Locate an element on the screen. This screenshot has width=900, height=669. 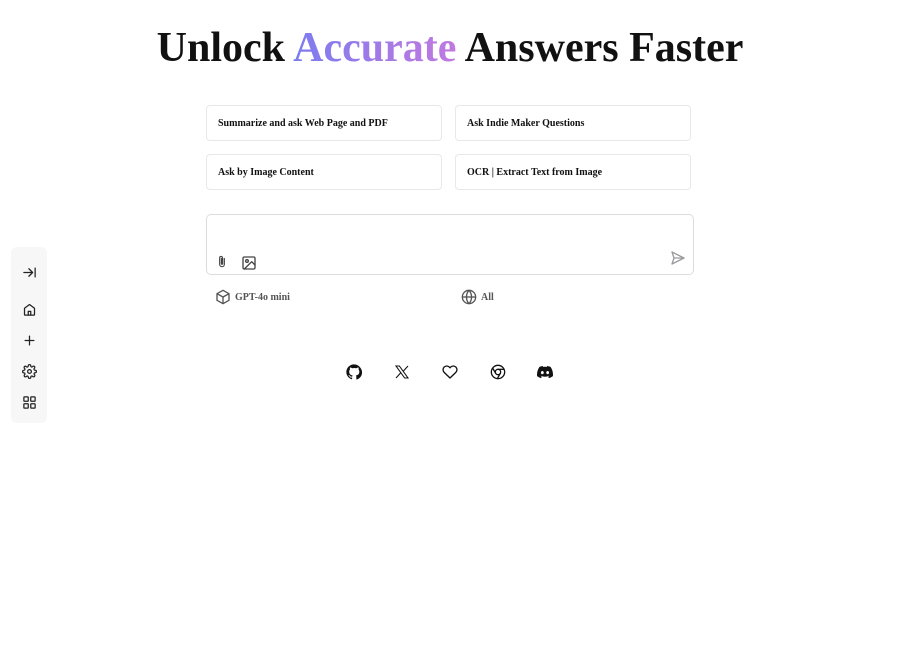
title-prefix: Unlock is located at coordinates (225, 48).